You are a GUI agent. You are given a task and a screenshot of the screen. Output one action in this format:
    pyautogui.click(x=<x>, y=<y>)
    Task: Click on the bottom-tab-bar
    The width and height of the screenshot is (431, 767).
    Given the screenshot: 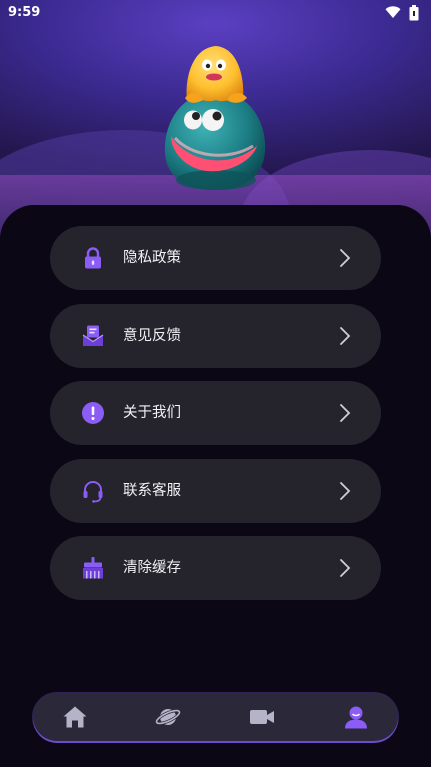 What is the action you would take?
    pyautogui.click(x=215, y=717)
    